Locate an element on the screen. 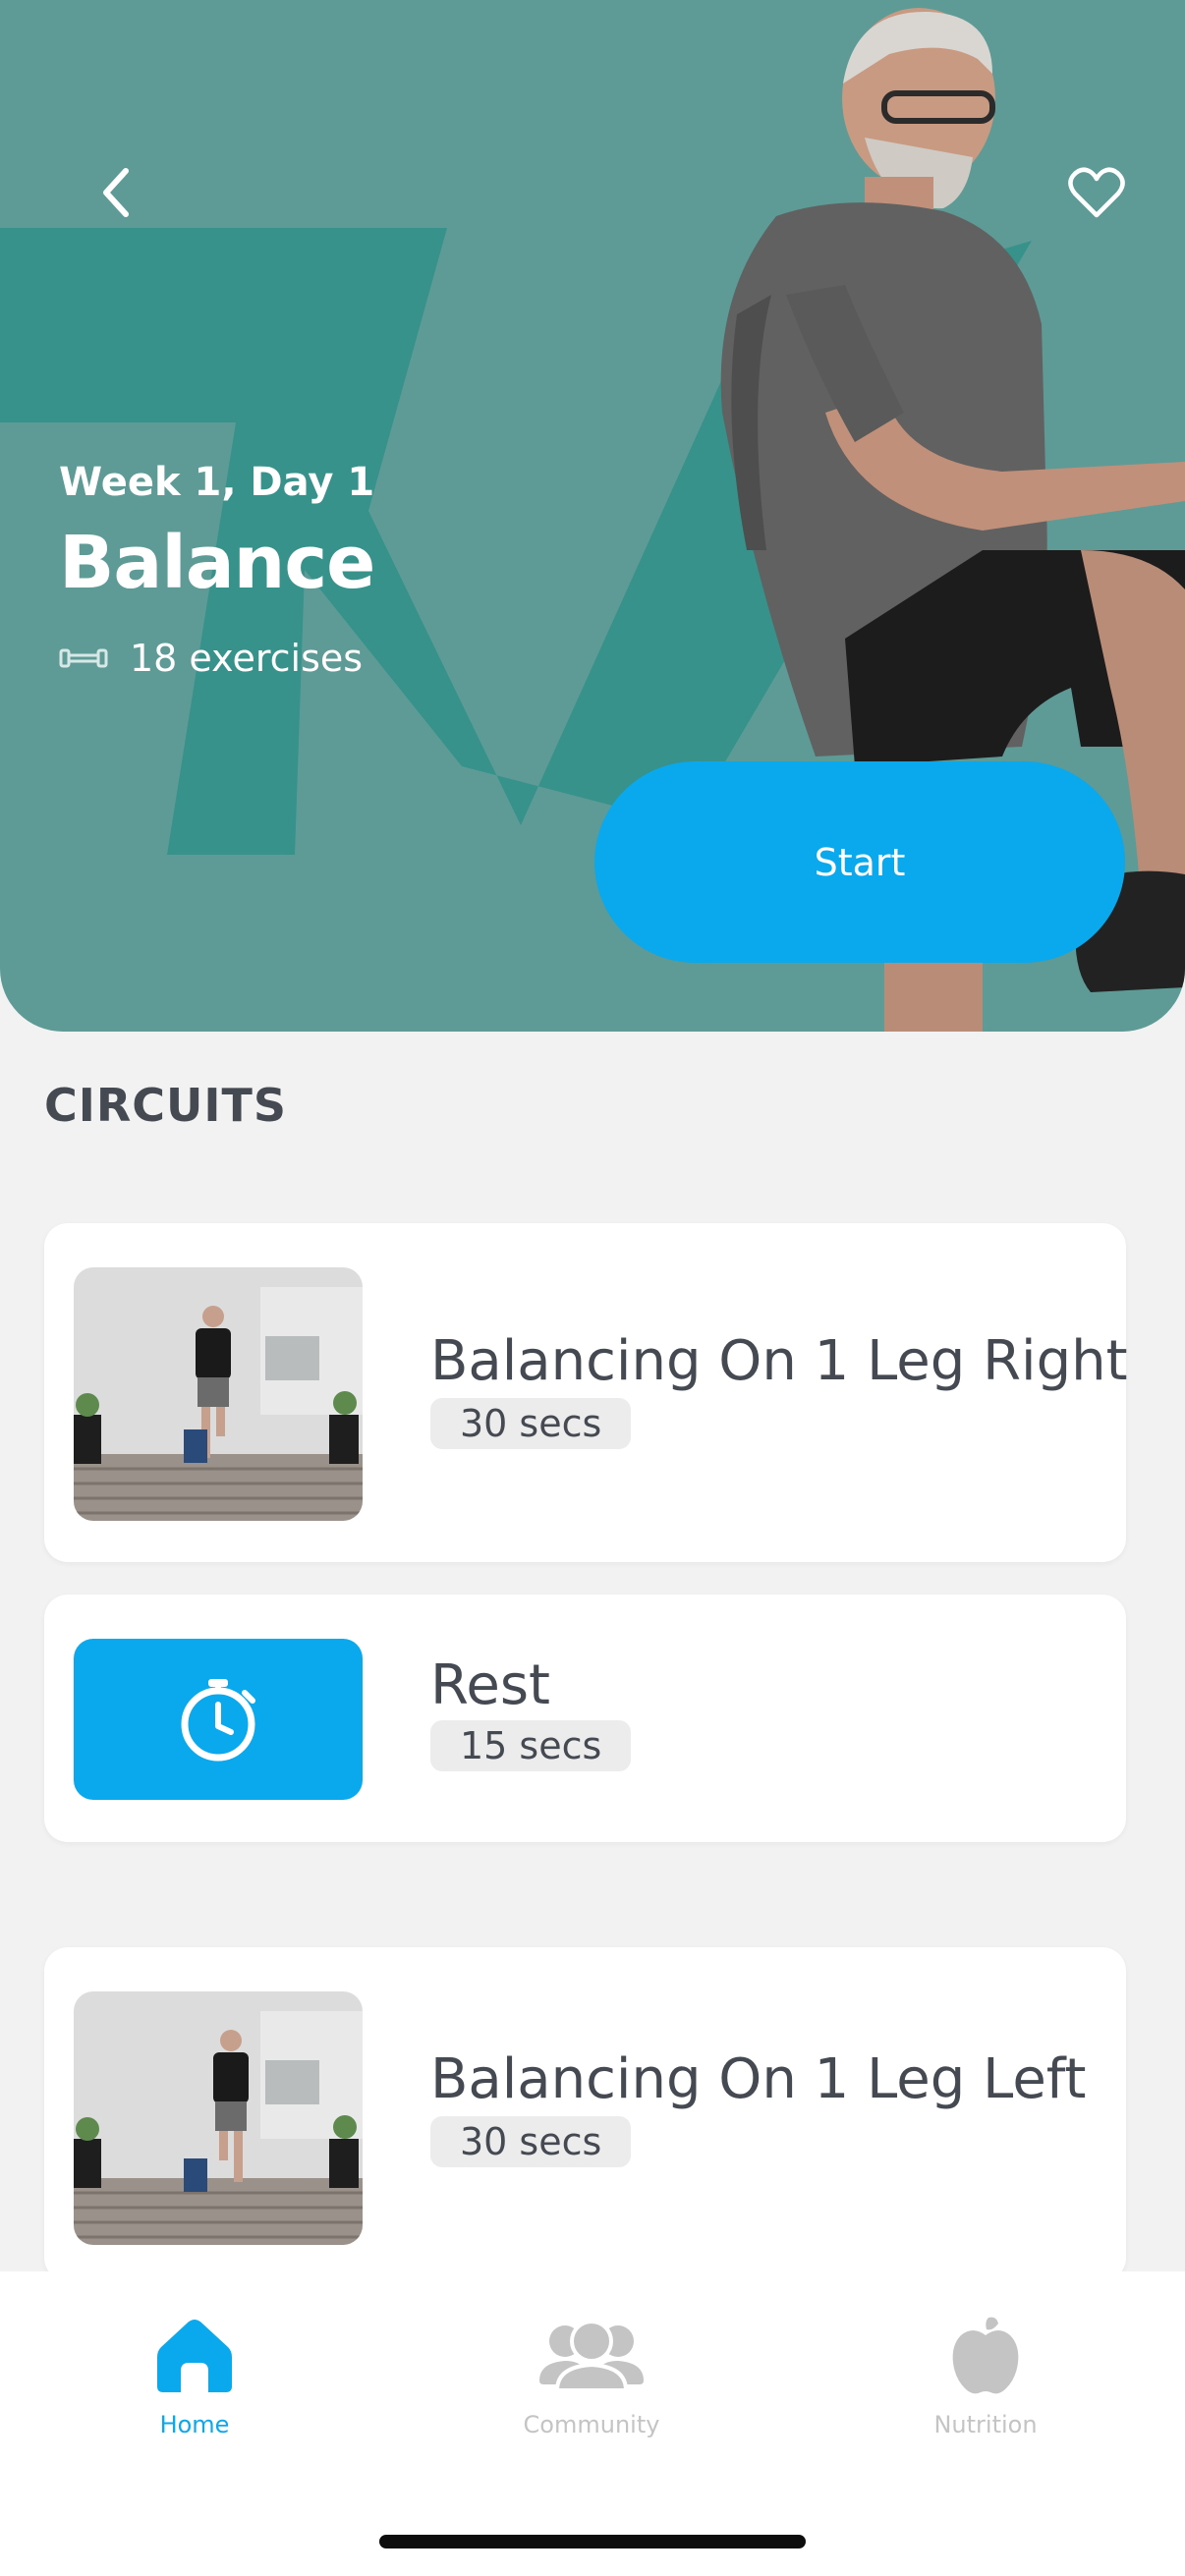 Image resolution: width=1185 pixels, height=2576 pixels. home-indicator is located at coordinates (592, 2541).